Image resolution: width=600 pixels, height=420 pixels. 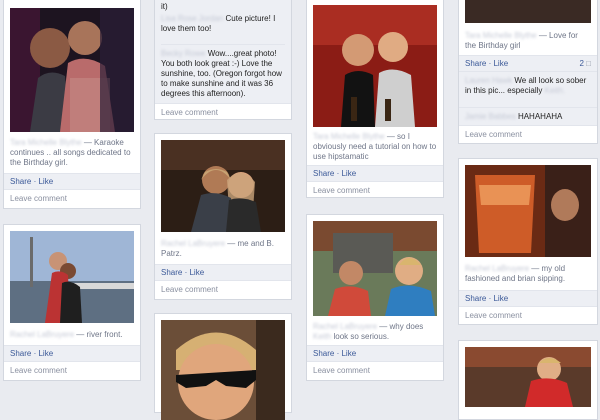 I want to click on photo-two-guys-image, so click(x=375, y=268).